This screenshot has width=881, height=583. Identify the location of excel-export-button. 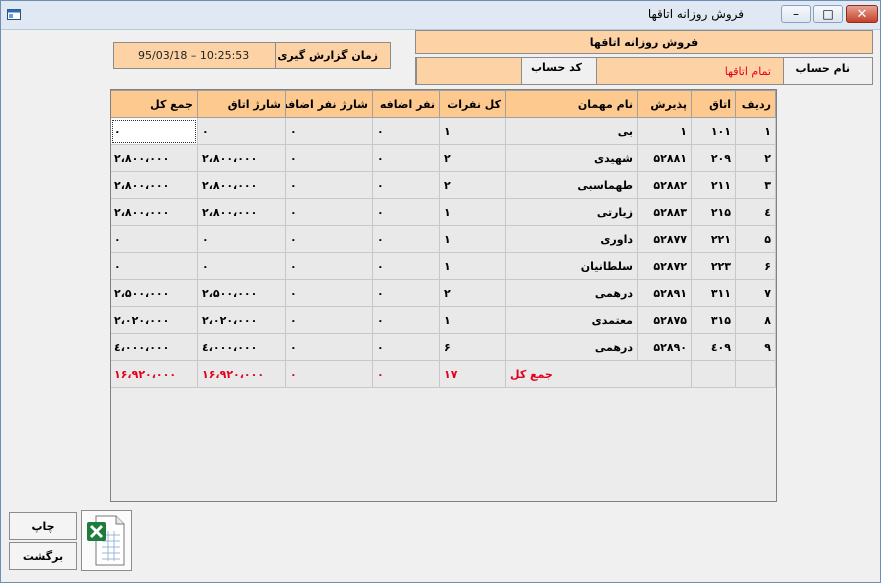
(106, 540).